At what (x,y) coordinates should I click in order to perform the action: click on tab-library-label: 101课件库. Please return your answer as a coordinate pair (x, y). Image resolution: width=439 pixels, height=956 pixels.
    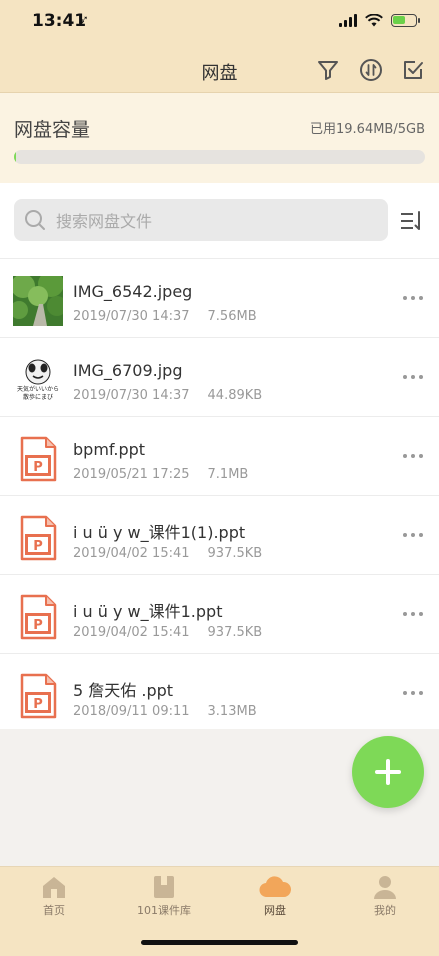
    Looking at the image, I should click on (164, 910).